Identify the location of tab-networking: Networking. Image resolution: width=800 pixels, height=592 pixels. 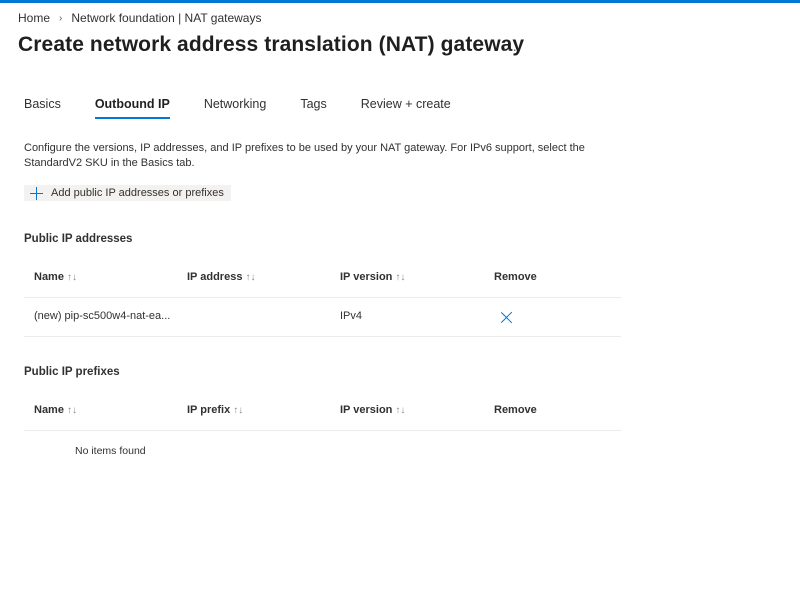
(235, 108).